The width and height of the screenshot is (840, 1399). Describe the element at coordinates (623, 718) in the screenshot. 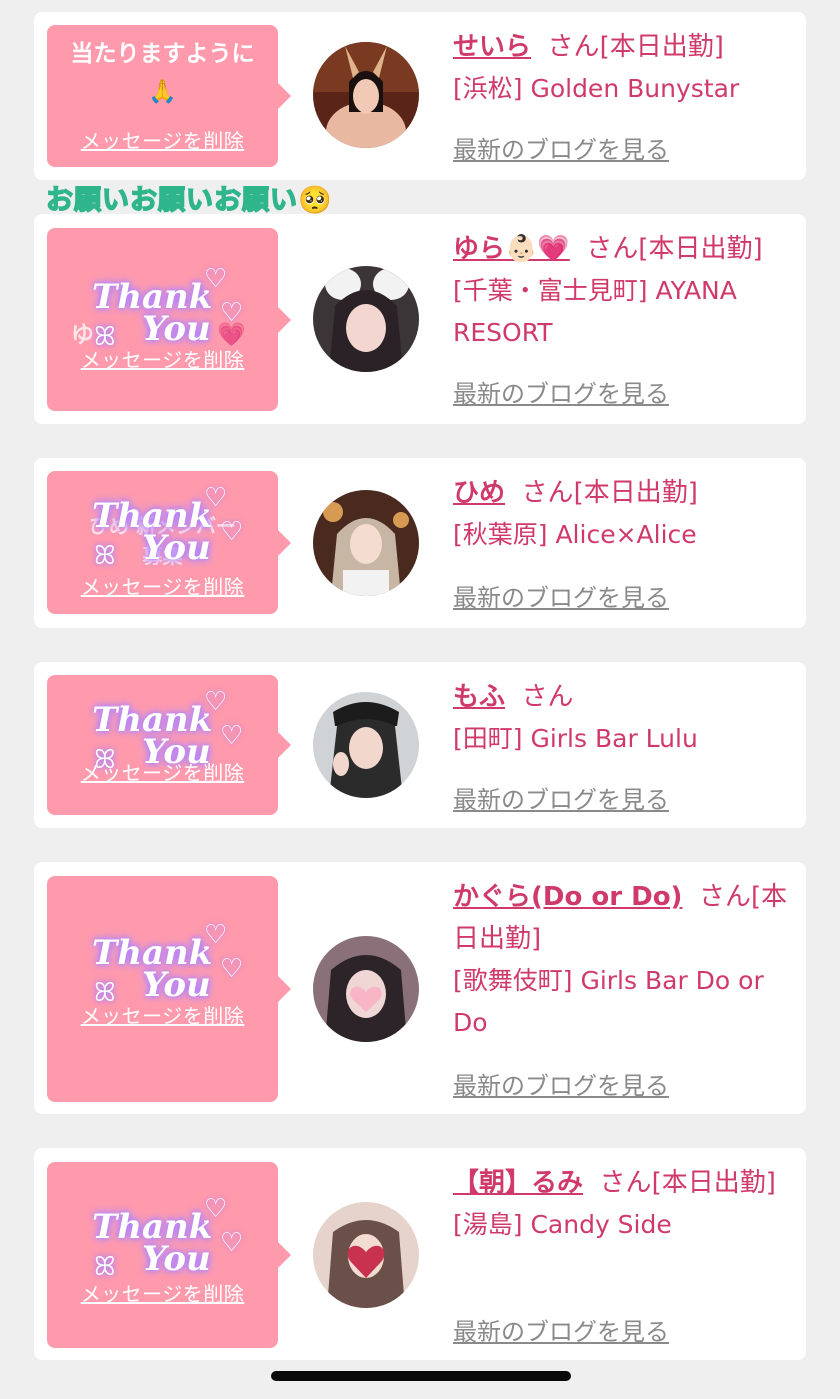

I see `cast-info: もふ さん [田町] Girls Bar Lulu` at that location.